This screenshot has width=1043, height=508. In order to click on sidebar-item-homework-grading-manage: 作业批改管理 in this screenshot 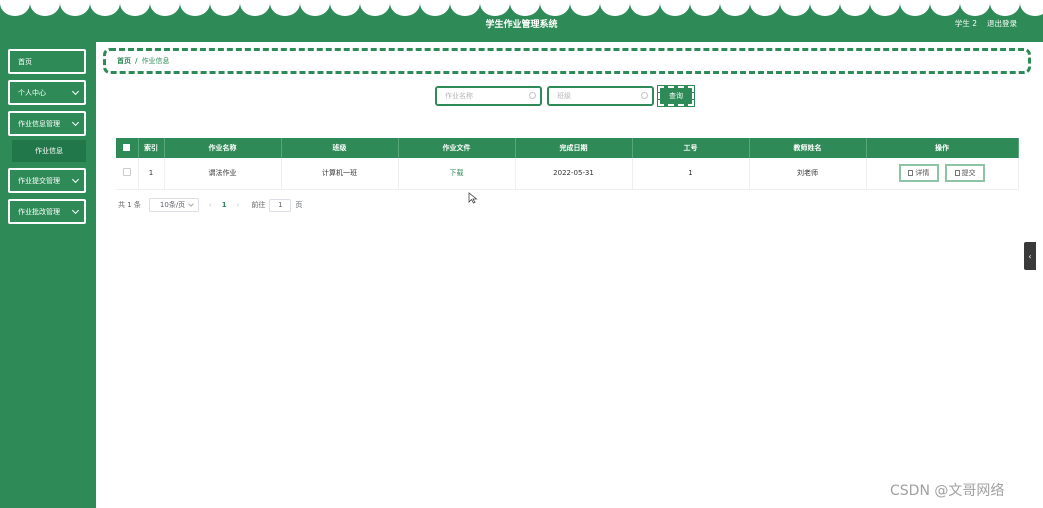, I will do `click(47, 211)`.